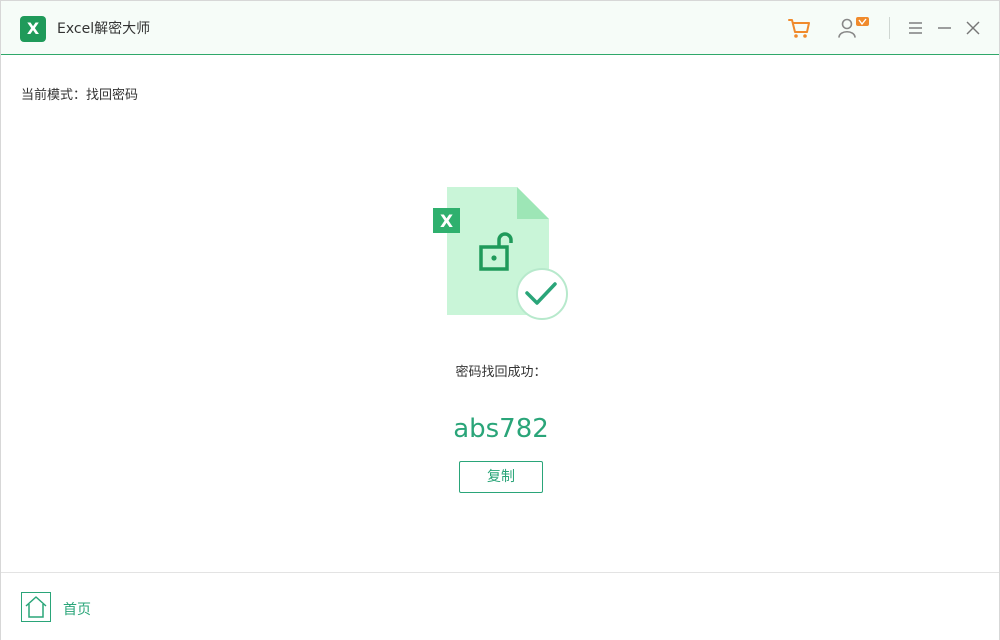  What do you see at coordinates (973, 28) in the screenshot?
I see `close-icon` at bounding box center [973, 28].